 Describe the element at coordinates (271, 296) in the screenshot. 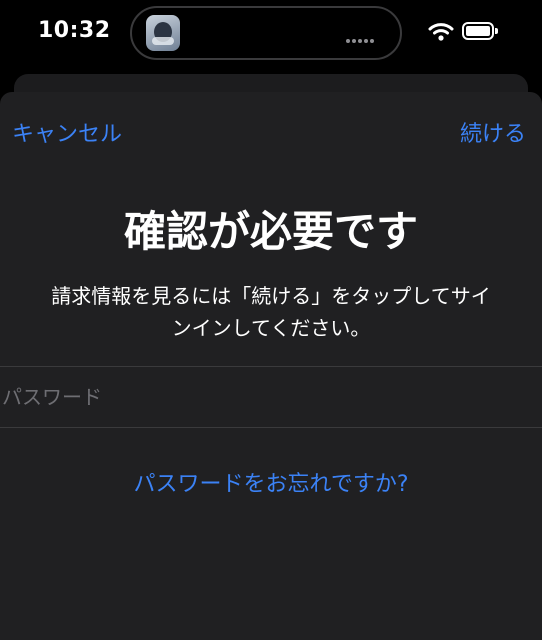

I see `dialog-message-line-1: 請求情報を見るには「続ける」をタップしてサイ` at that location.